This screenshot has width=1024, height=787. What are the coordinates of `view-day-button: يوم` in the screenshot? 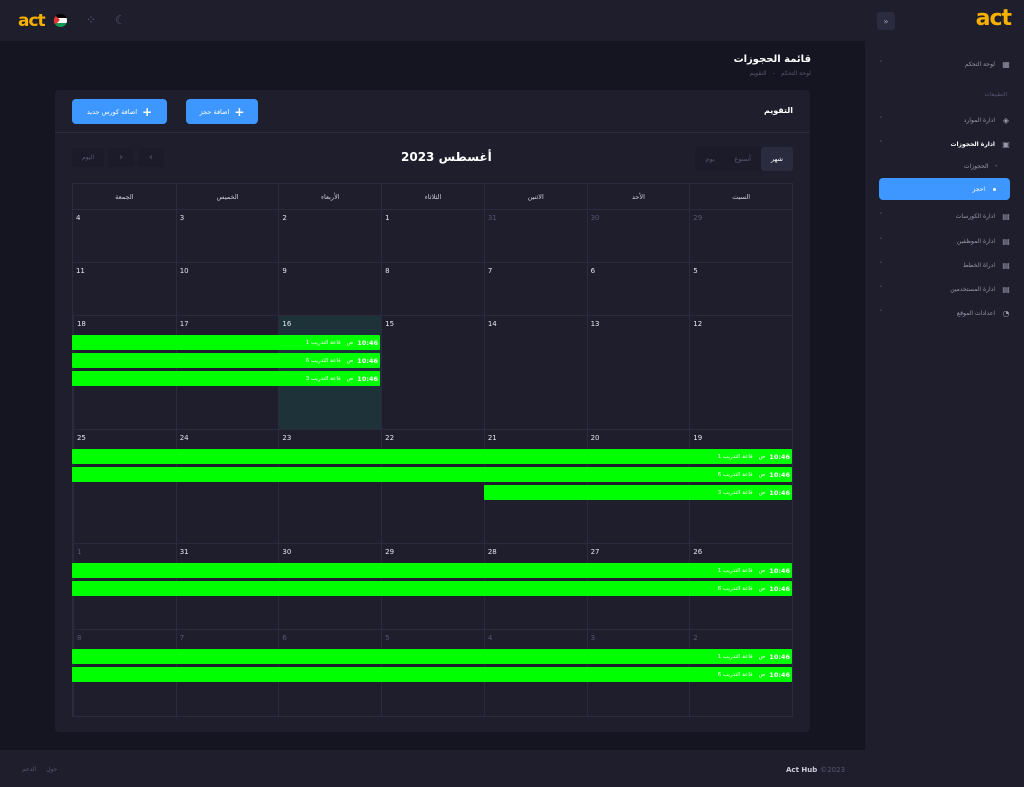 It's located at (709, 159).